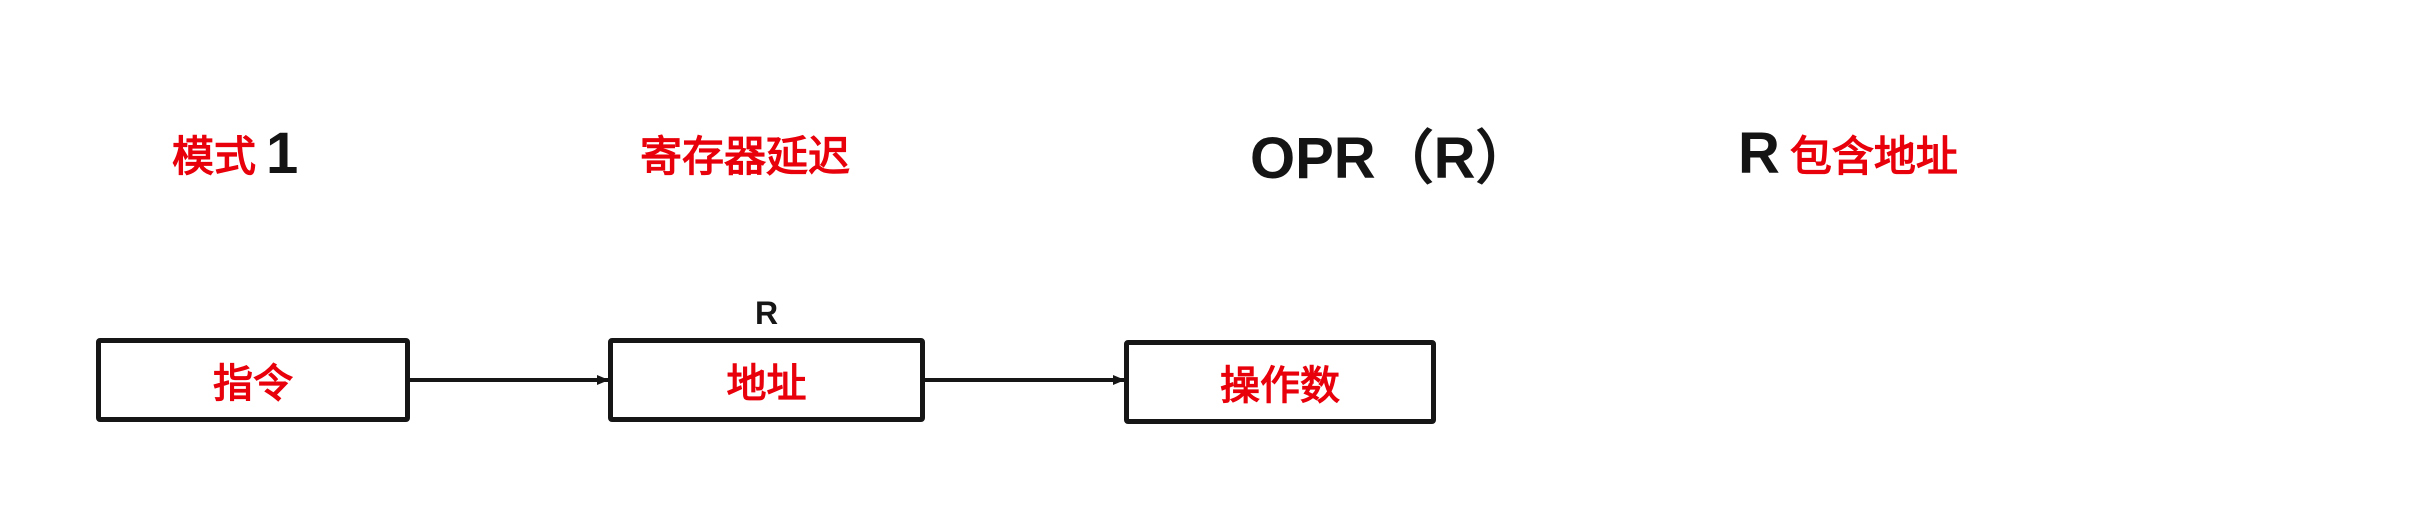 The width and height of the screenshot is (2428, 520). Describe the element at coordinates (766, 383) in the screenshot. I see `address-label: 地址` at that location.